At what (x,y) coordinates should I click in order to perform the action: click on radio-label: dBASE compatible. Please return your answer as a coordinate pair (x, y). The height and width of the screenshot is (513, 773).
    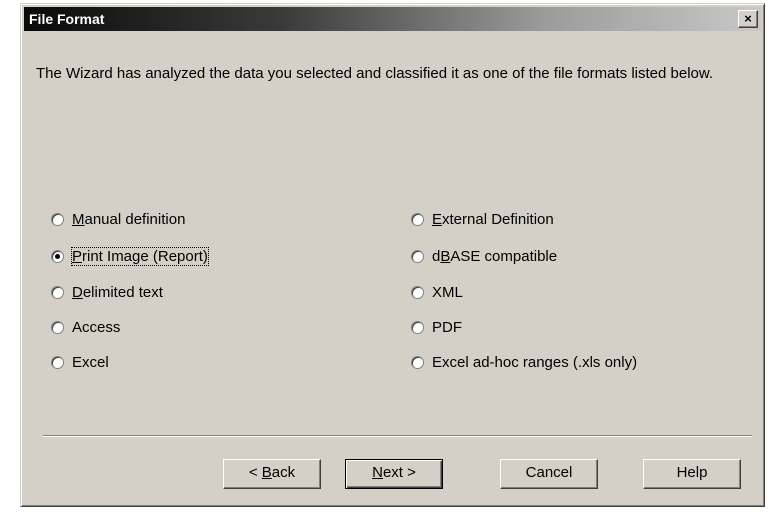
    Looking at the image, I should click on (495, 256).